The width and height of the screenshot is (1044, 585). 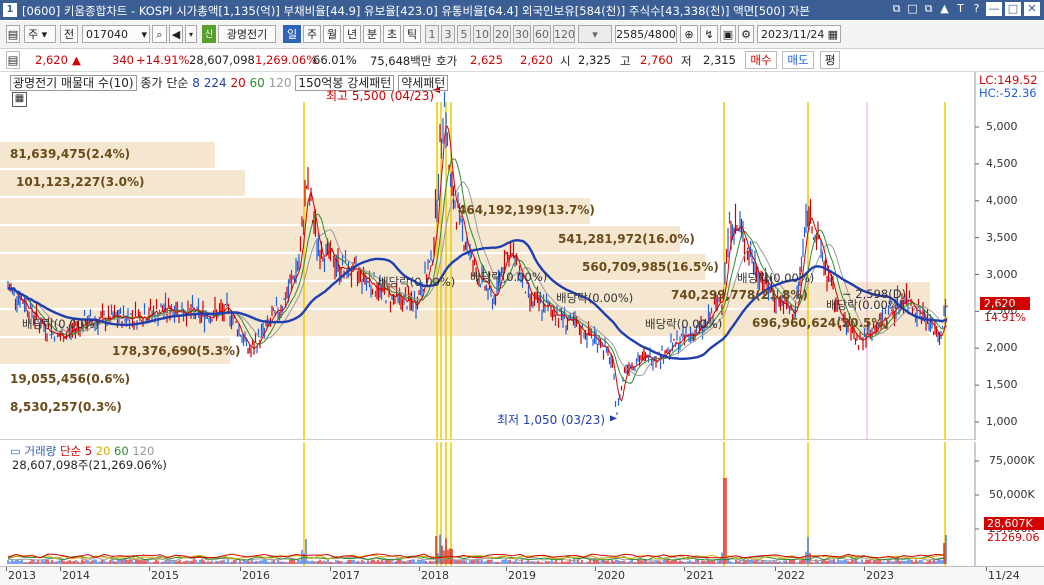 What do you see at coordinates (912, 9) in the screenshot?
I see `restore-icon: □` at bounding box center [912, 9].